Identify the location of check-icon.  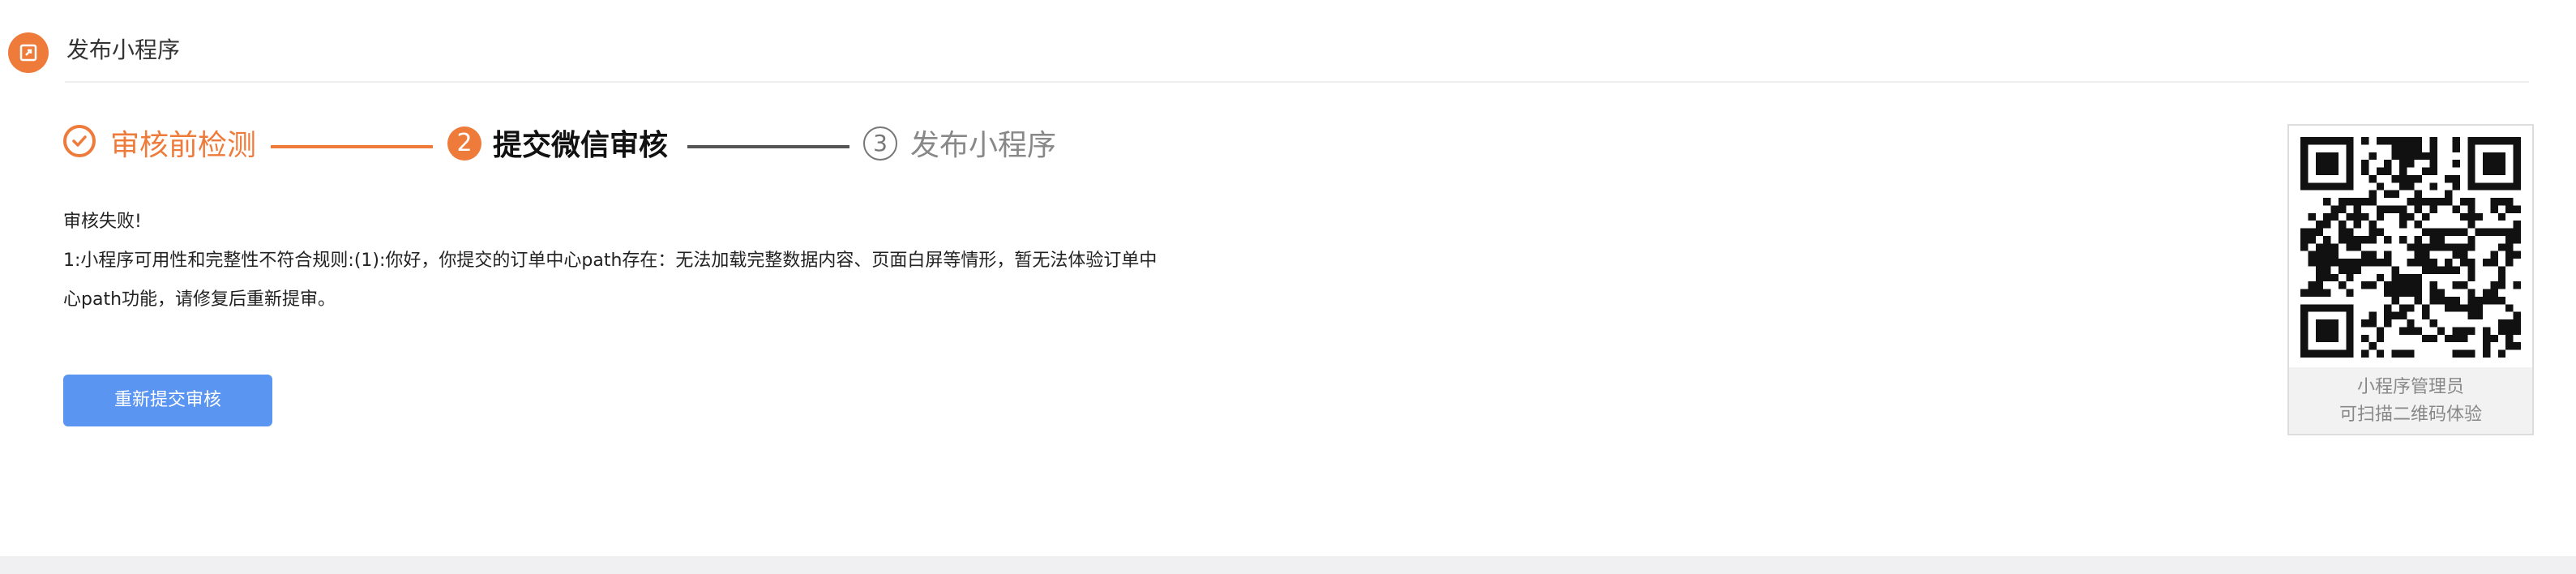
(79, 141).